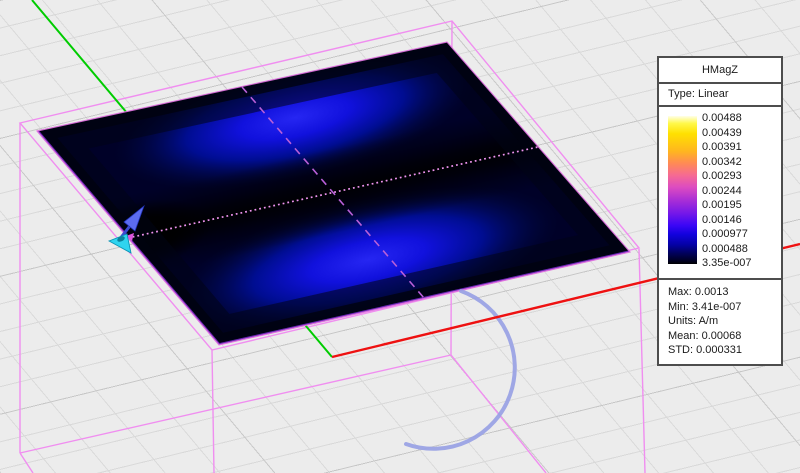 This screenshot has height=473, width=800. Describe the element at coordinates (698, 292) in the screenshot. I see `stat-max: Max: 0.0013` at that location.